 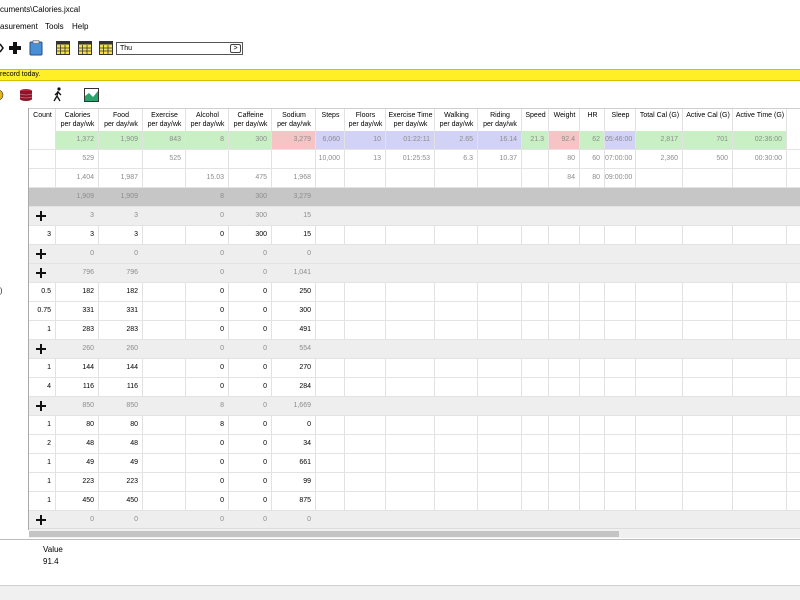 What do you see at coordinates (759, 159) in the screenshot?
I see `table-cell: 00:30:00` at bounding box center [759, 159].